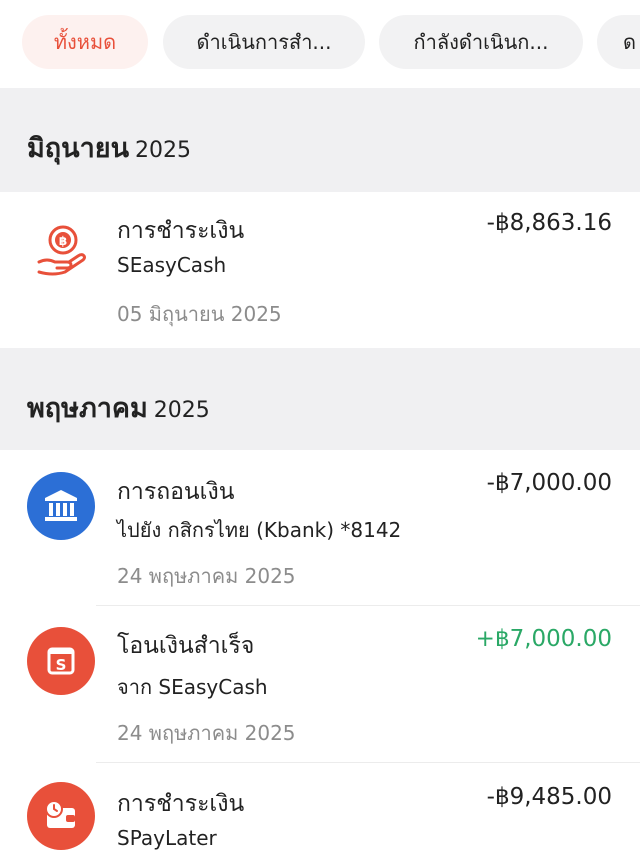  I want to click on filter-chip-all: ทั้งหมด, so click(85, 42).